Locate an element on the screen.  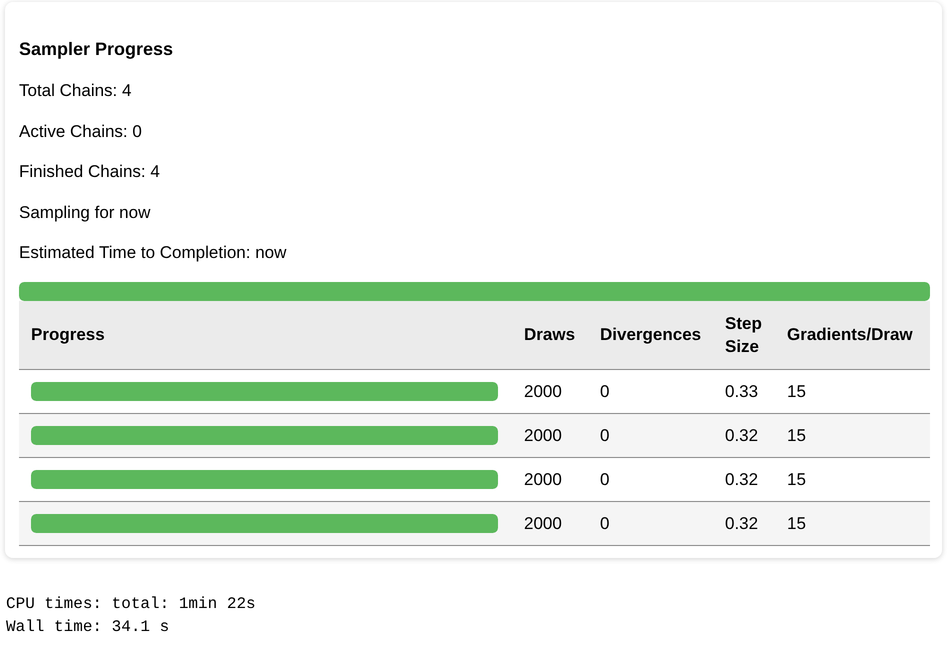
column-header: Draws is located at coordinates (550, 335).